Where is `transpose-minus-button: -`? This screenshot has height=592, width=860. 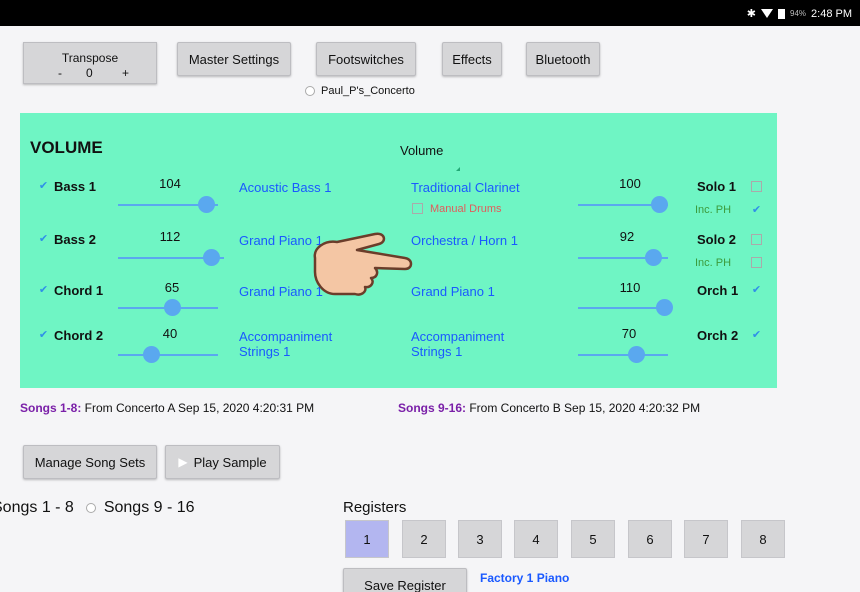 transpose-minus-button: - is located at coordinates (60, 73).